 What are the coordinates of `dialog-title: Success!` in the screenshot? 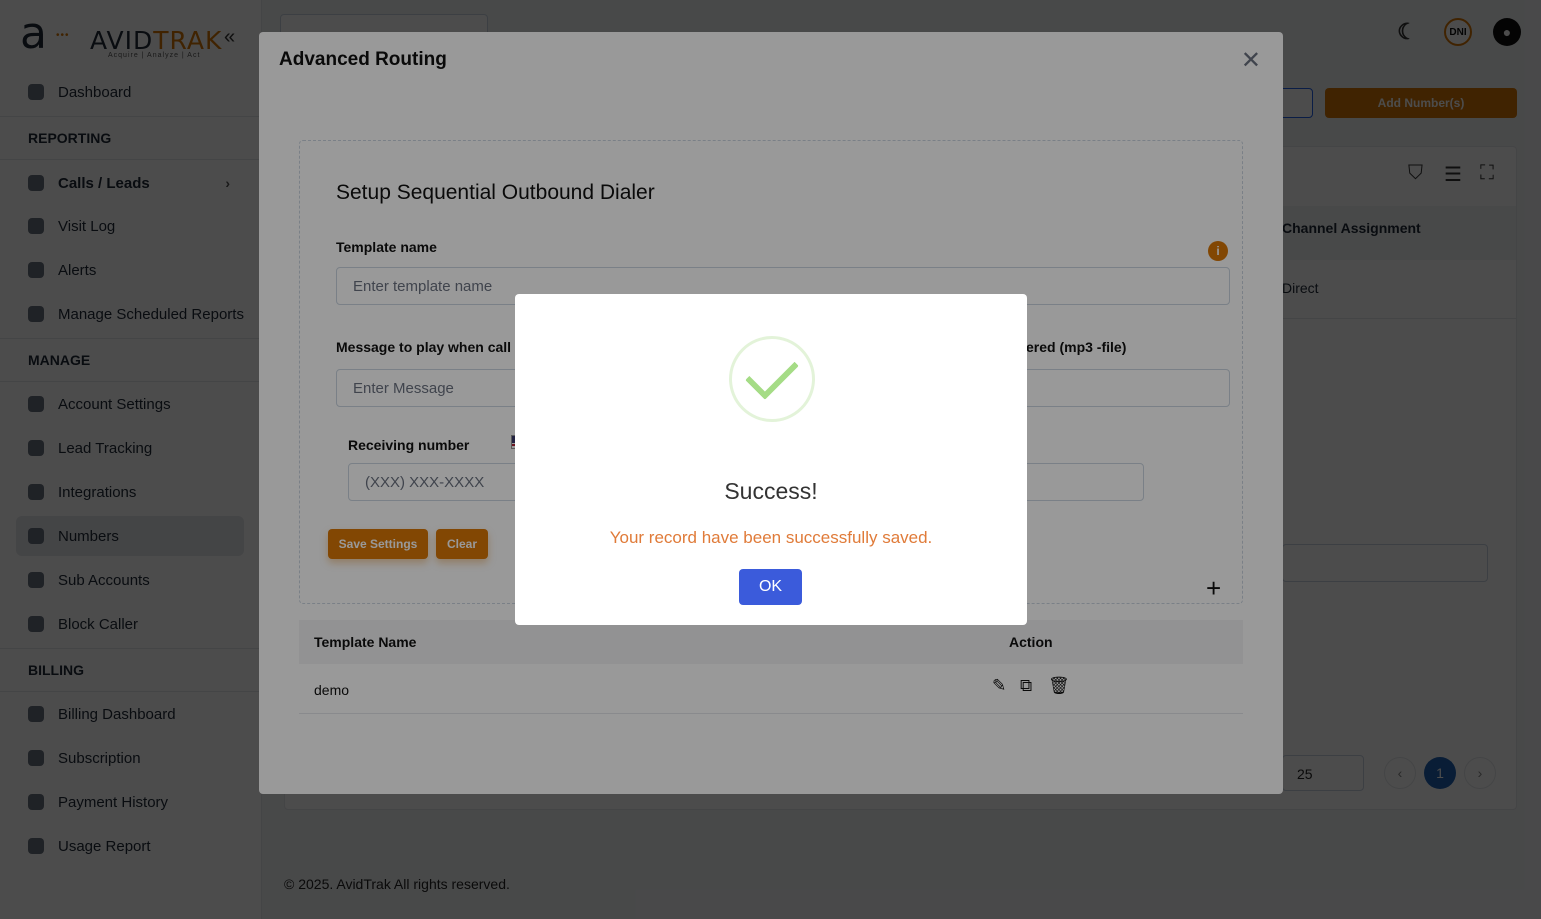 It's located at (771, 491).